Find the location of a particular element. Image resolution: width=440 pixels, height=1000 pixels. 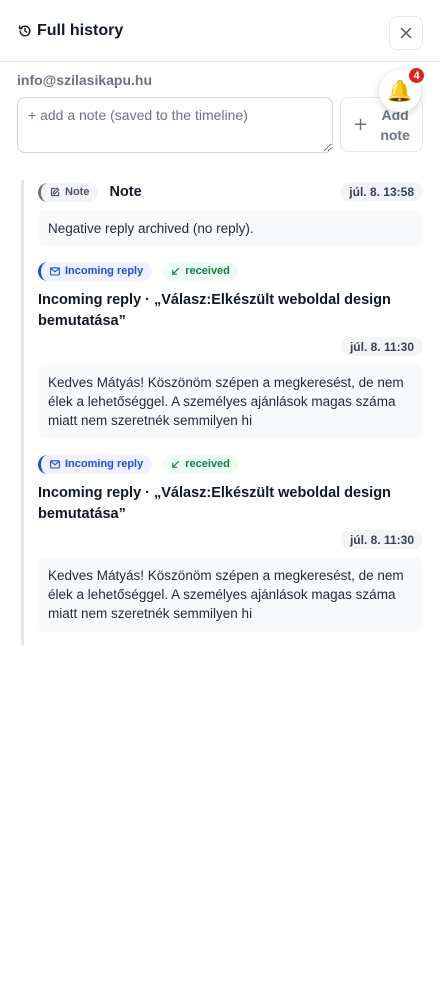

note-input is located at coordinates (175, 125).